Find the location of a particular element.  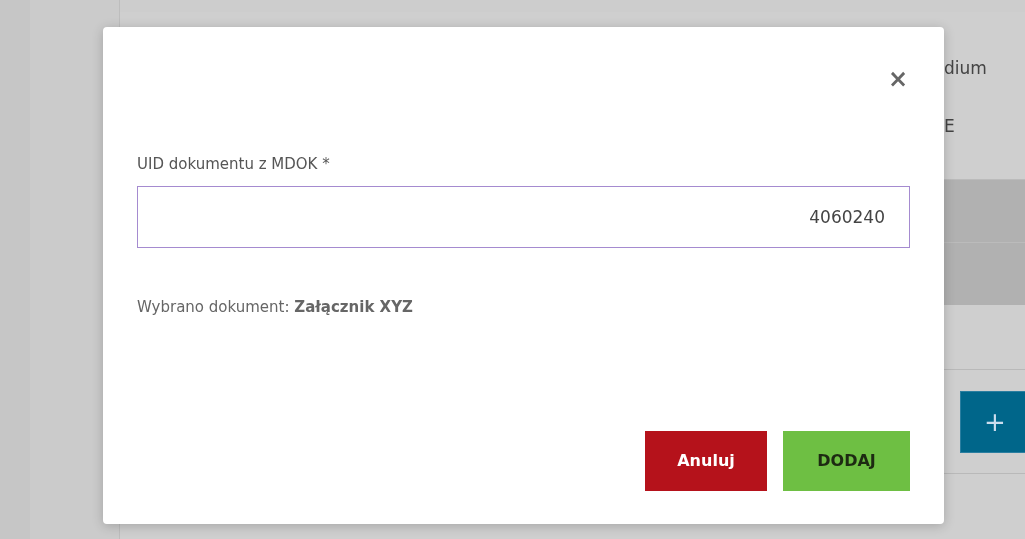

cancel-button: Anuluj is located at coordinates (706, 461).